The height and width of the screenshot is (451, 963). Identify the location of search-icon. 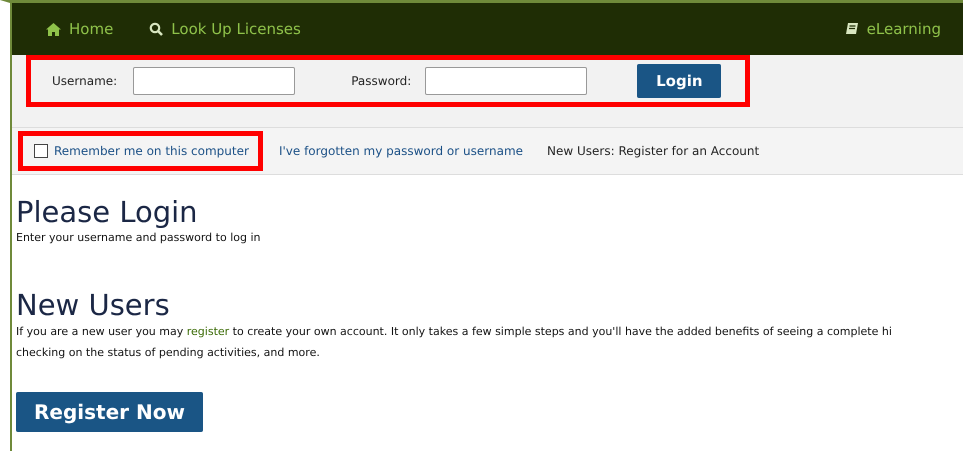
(156, 29).